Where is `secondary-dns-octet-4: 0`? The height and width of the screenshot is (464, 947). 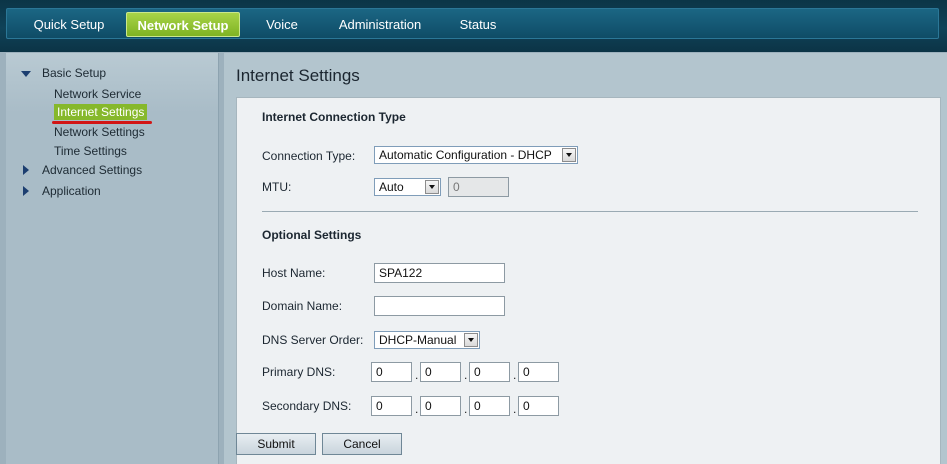
secondary-dns-octet-4: 0 is located at coordinates (538, 406).